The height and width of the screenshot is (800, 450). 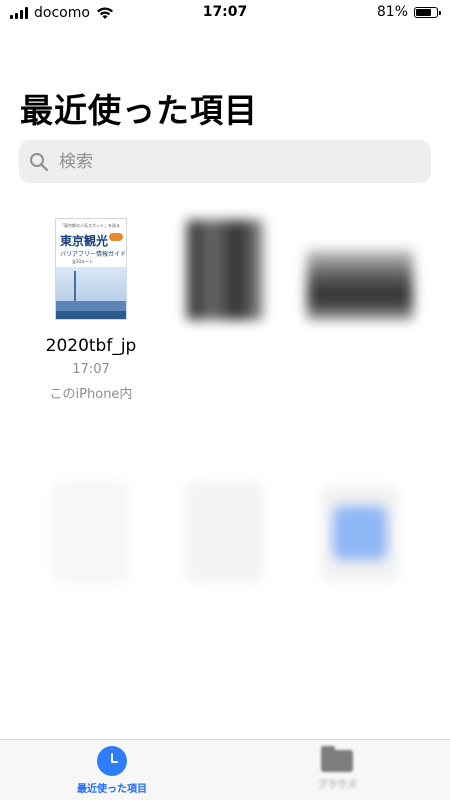 I want to click on tab-recent: 最近使った項目, so click(x=112, y=770).